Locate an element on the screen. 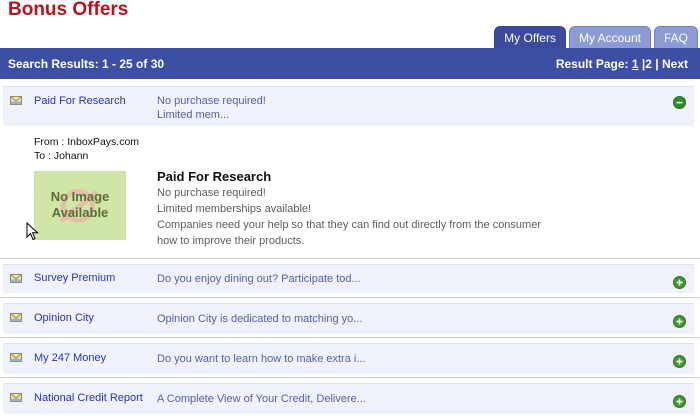 The width and height of the screenshot is (700, 420). mouse-pointer-icon is located at coordinates (32, 231).